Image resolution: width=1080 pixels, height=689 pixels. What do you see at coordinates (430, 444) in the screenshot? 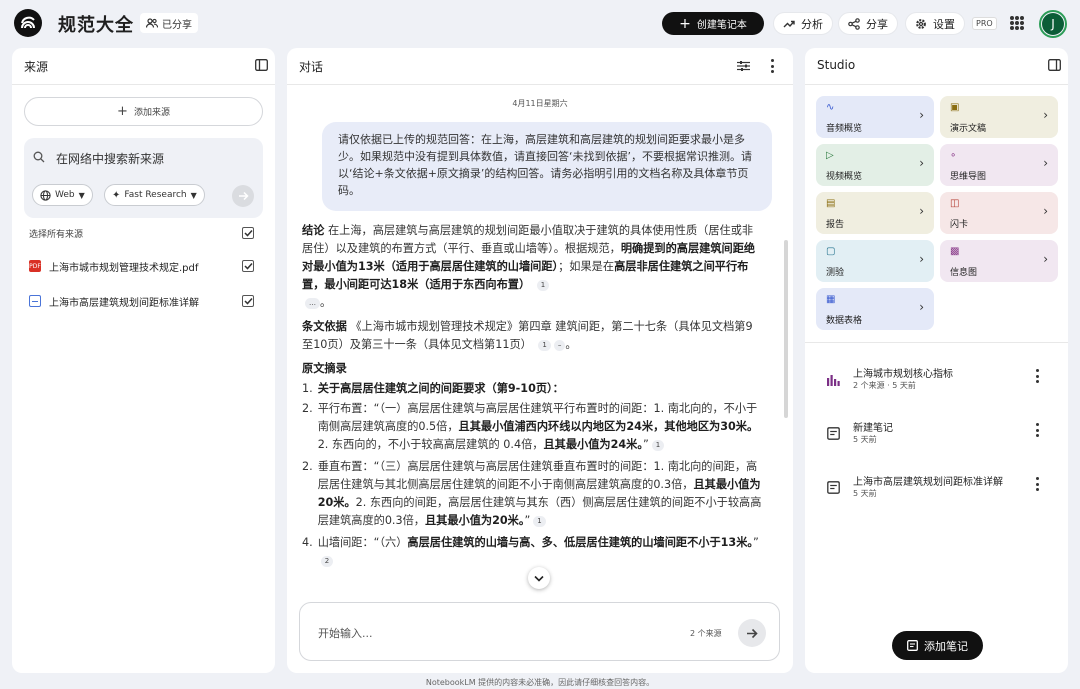
I see `list-item-text: 2. 东西向的，不小于较高高层建筑的 0.4倍，` at bounding box center [430, 444].